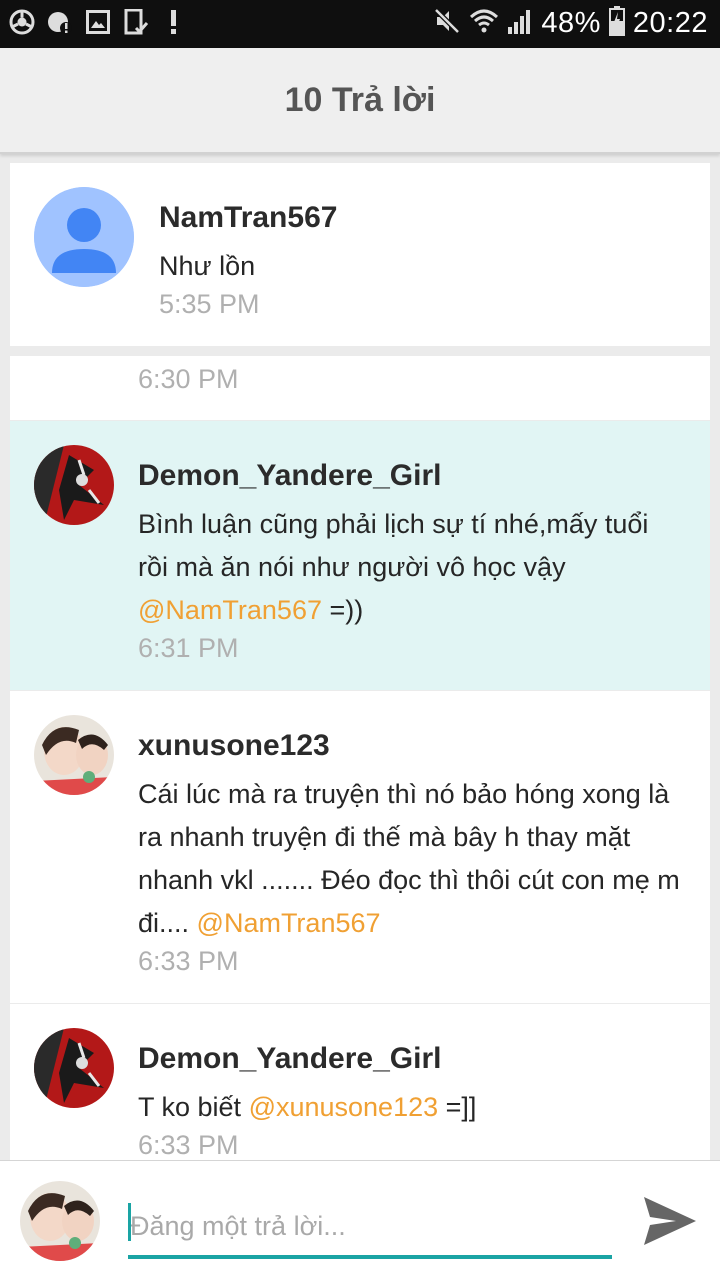 The width and height of the screenshot is (720, 1281). What do you see at coordinates (360, 24) in the screenshot?
I see `status-bar: 48% 20:22` at bounding box center [360, 24].